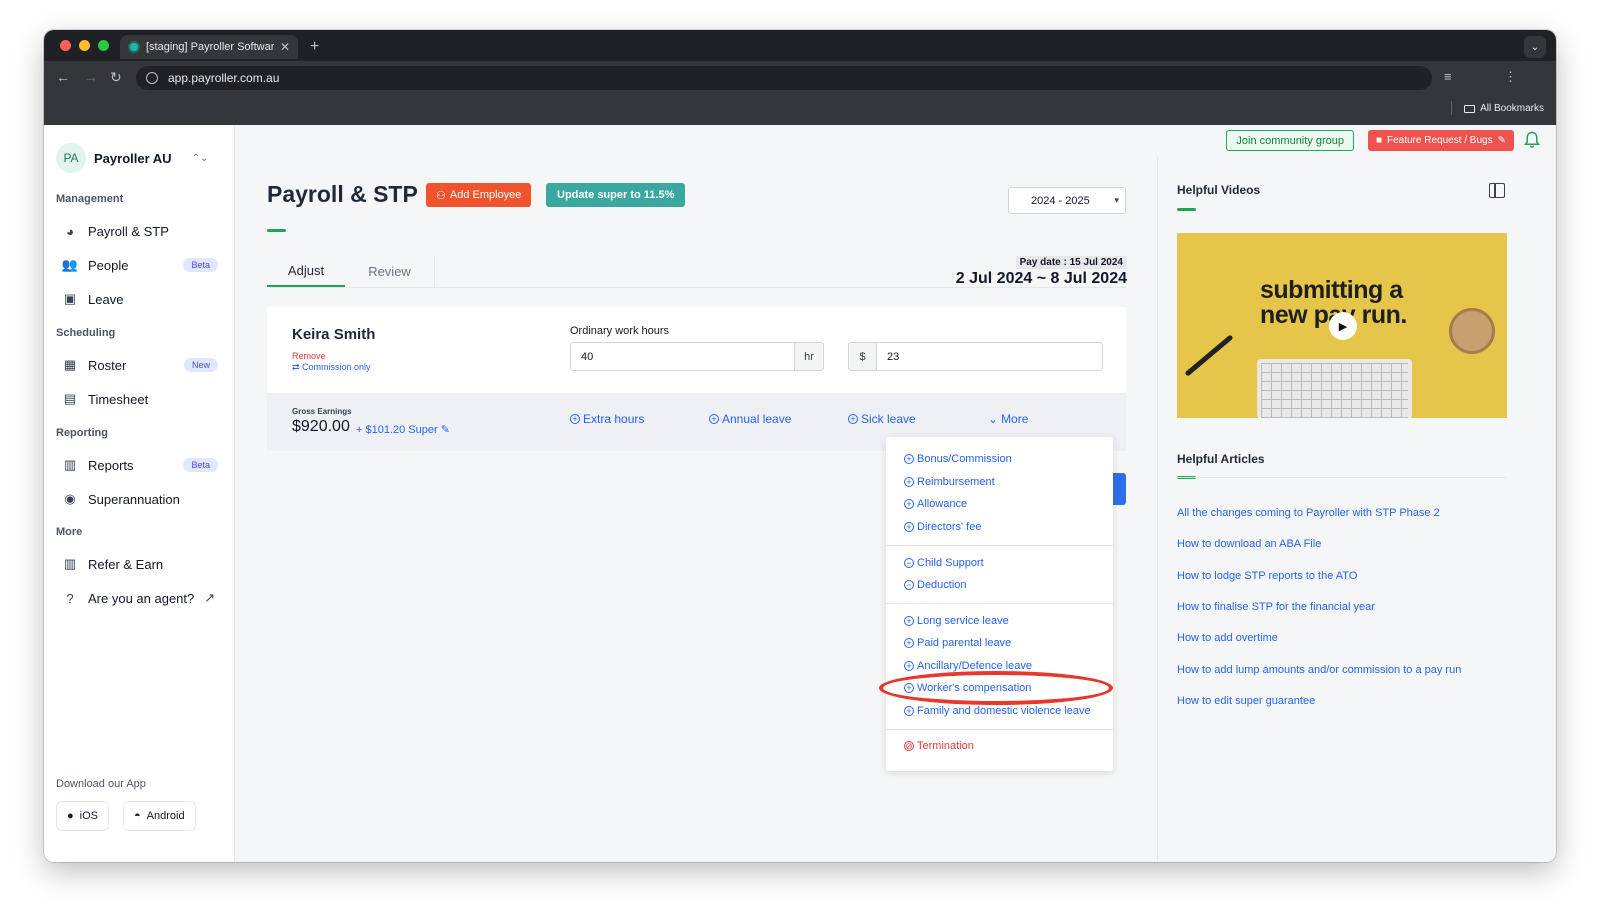 The height and width of the screenshot is (919, 1600). Describe the element at coordinates (84, 45) in the screenshot. I see `minimize-window-button` at that location.